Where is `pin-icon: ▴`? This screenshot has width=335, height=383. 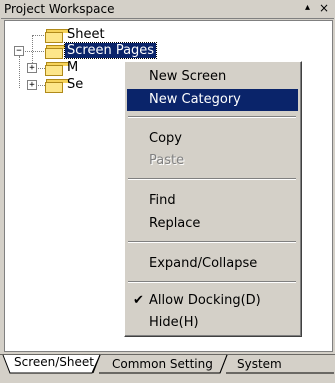
pin-icon: ▴ is located at coordinates (307, 7).